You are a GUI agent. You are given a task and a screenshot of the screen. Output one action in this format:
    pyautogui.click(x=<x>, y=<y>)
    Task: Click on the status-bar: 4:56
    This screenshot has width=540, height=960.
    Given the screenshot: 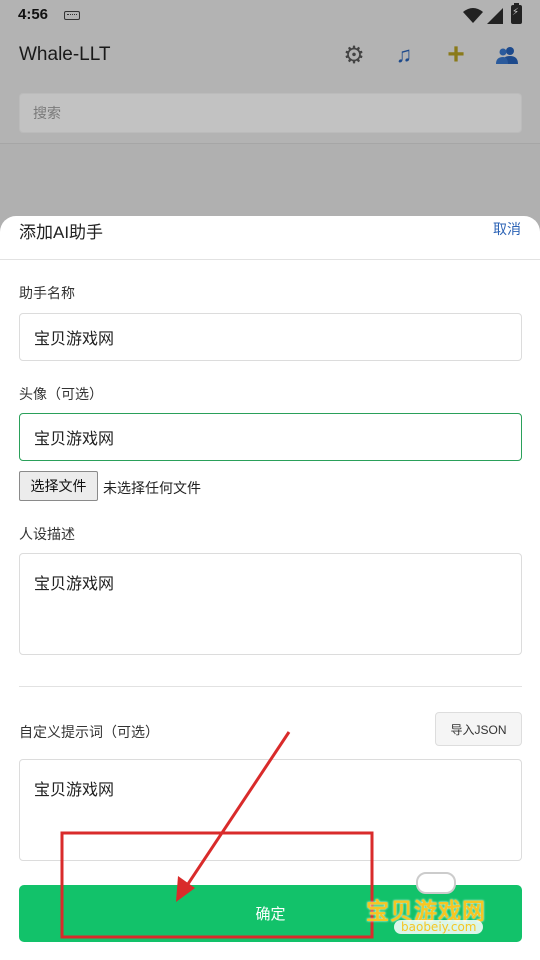 What is the action you would take?
    pyautogui.click(x=270, y=16)
    